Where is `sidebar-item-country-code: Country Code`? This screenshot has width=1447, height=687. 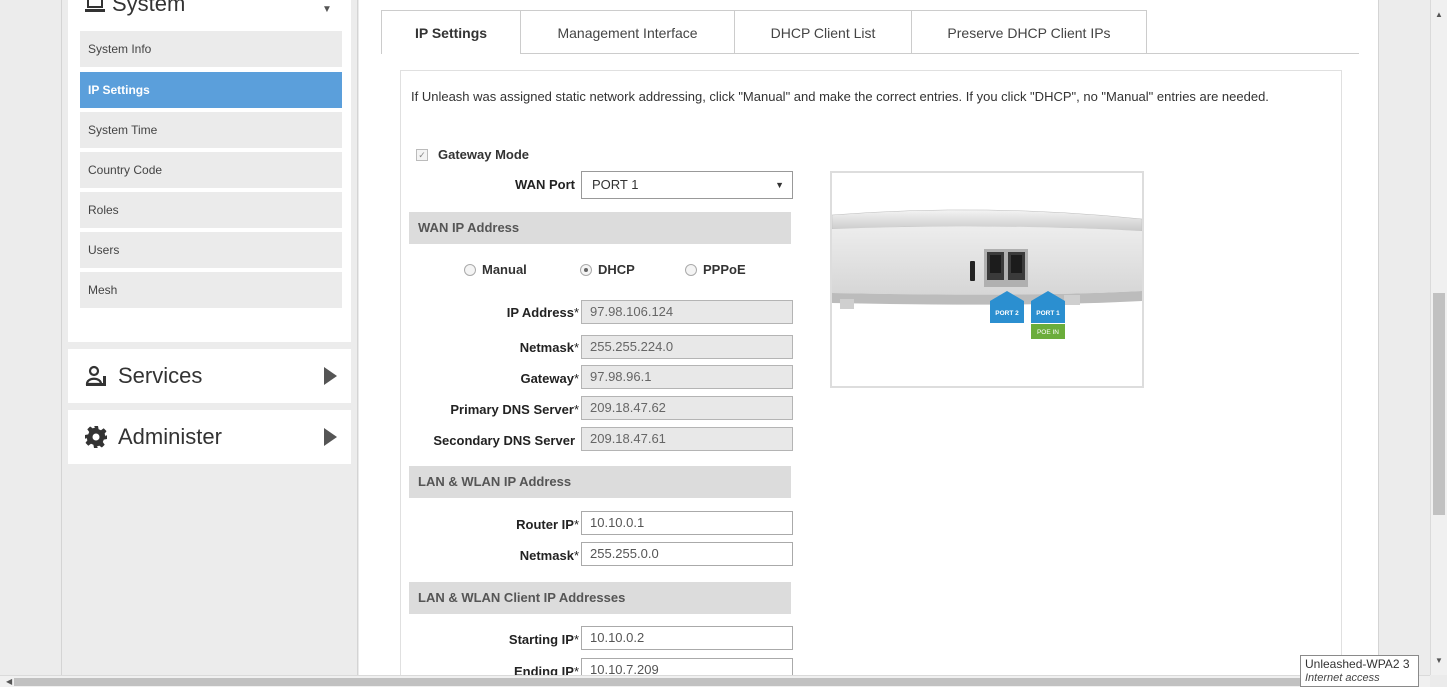
sidebar-item-country-code: Country Code is located at coordinates (211, 170).